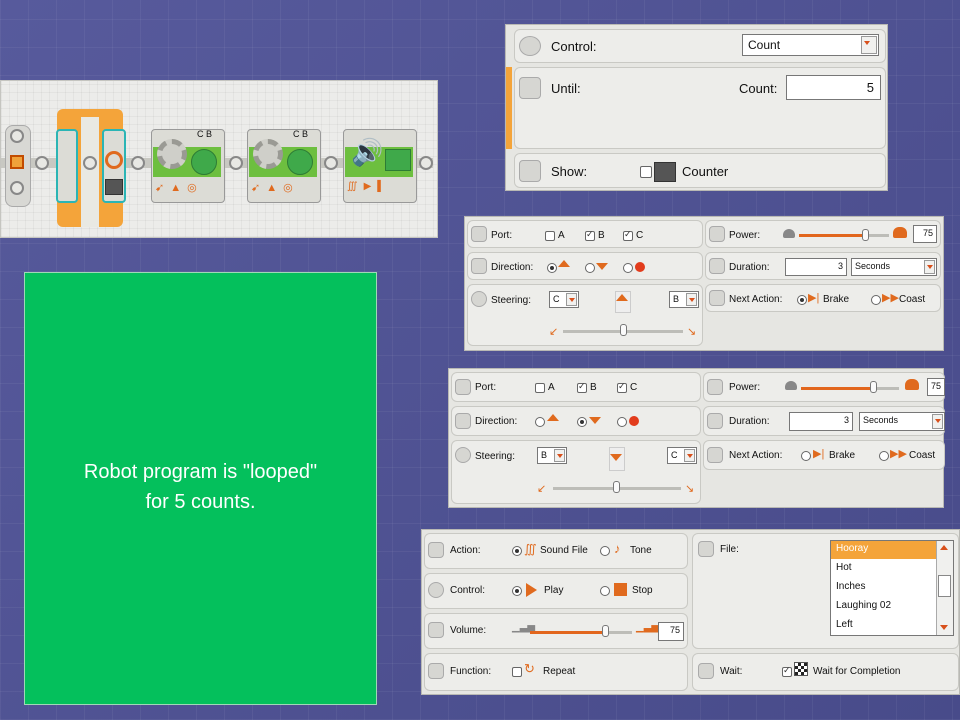 The width and height of the screenshot is (960, 720). I want to click on program-canvas: C B ➹▲◎ C B ➹▲◎ 🔊 ∭▶▌, so click(219, 159).